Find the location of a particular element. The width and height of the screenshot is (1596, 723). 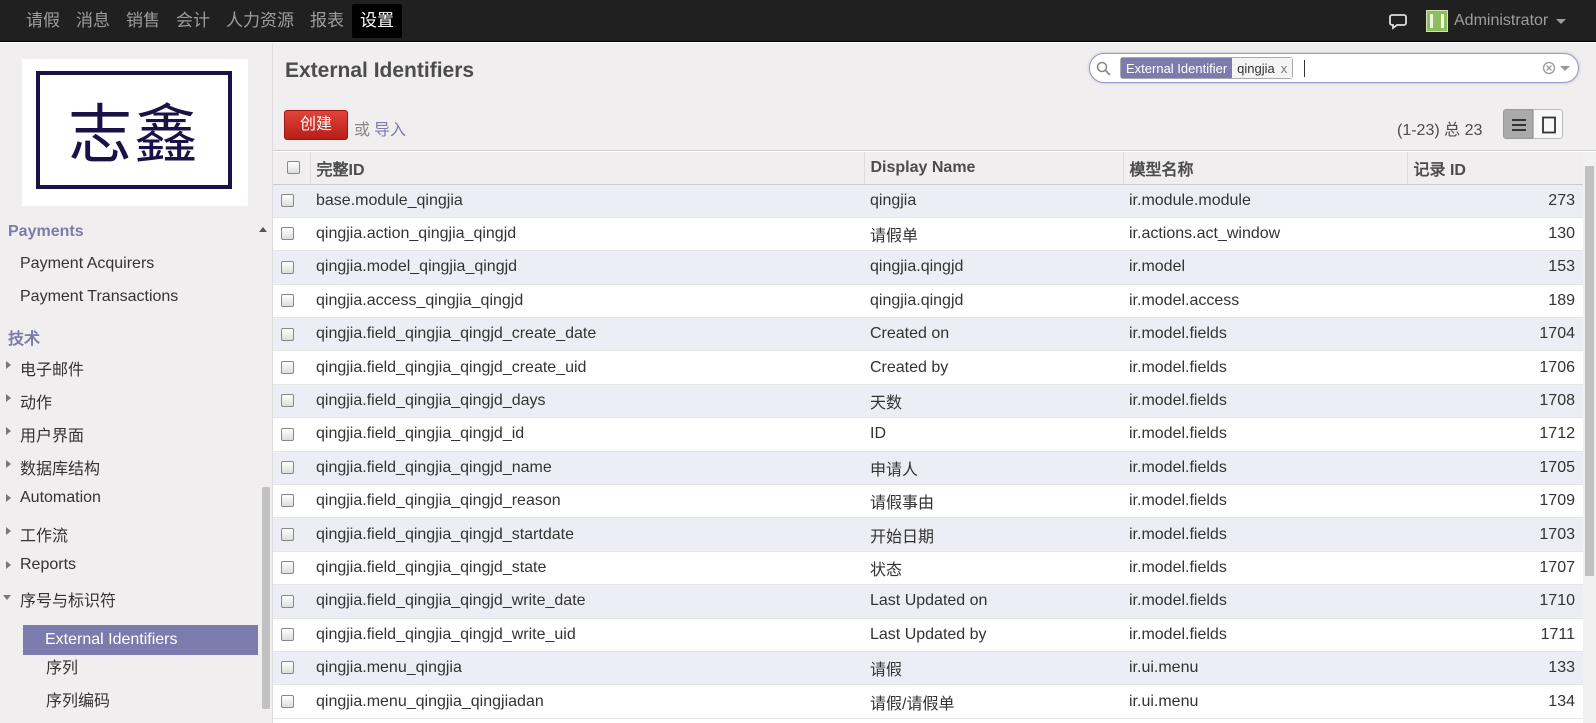

cell-complete-id: qingjia.field_qingjia_qingjd_days is located at coordinates (431, 401).